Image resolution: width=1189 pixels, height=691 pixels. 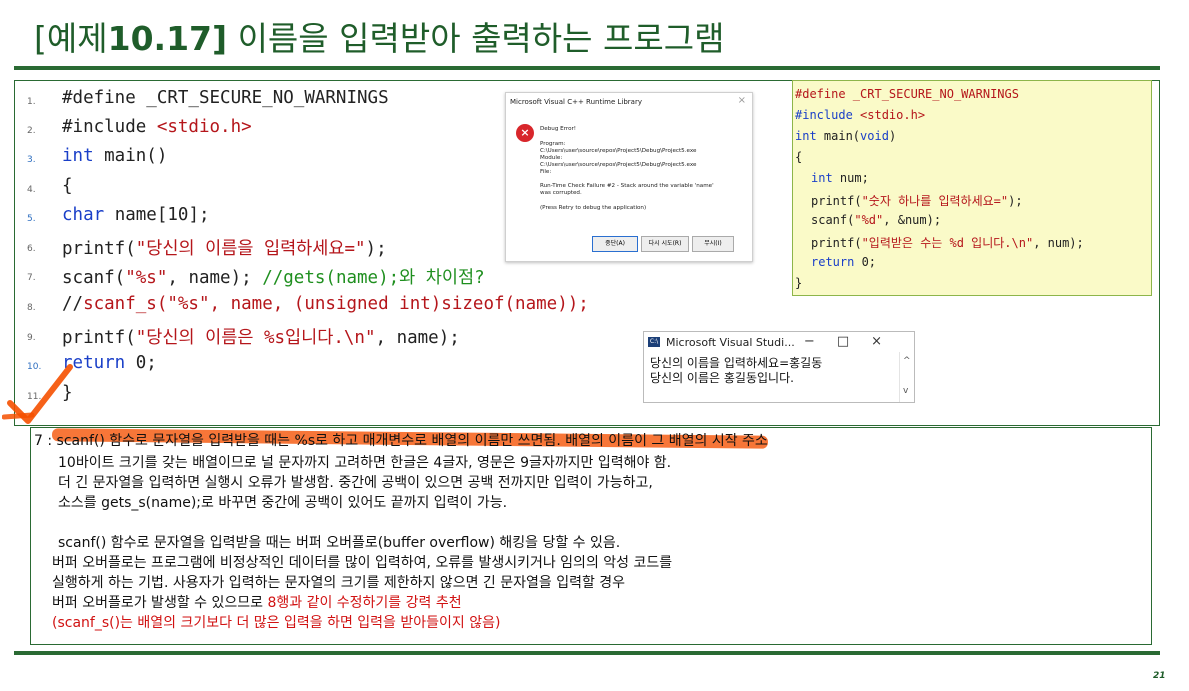 What do you see at coordinates (907, 361) in the screenshot?
I see `scroll-up-icon: ^` at bounding box center [907, 361].